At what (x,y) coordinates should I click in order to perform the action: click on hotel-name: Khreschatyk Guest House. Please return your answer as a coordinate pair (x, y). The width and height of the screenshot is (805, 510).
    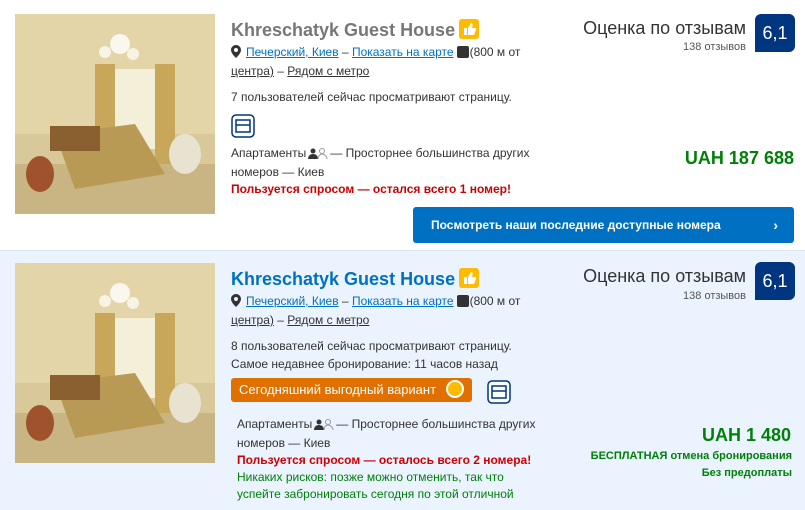
    Looking at the image, I should click on (355, 30).